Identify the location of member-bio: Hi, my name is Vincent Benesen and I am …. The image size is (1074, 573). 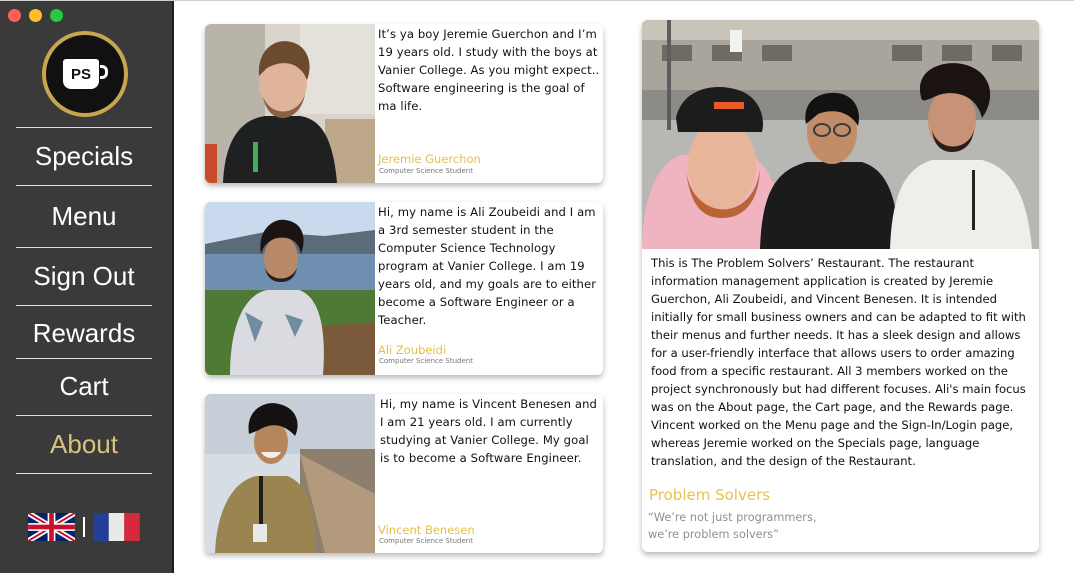
(488, 431).